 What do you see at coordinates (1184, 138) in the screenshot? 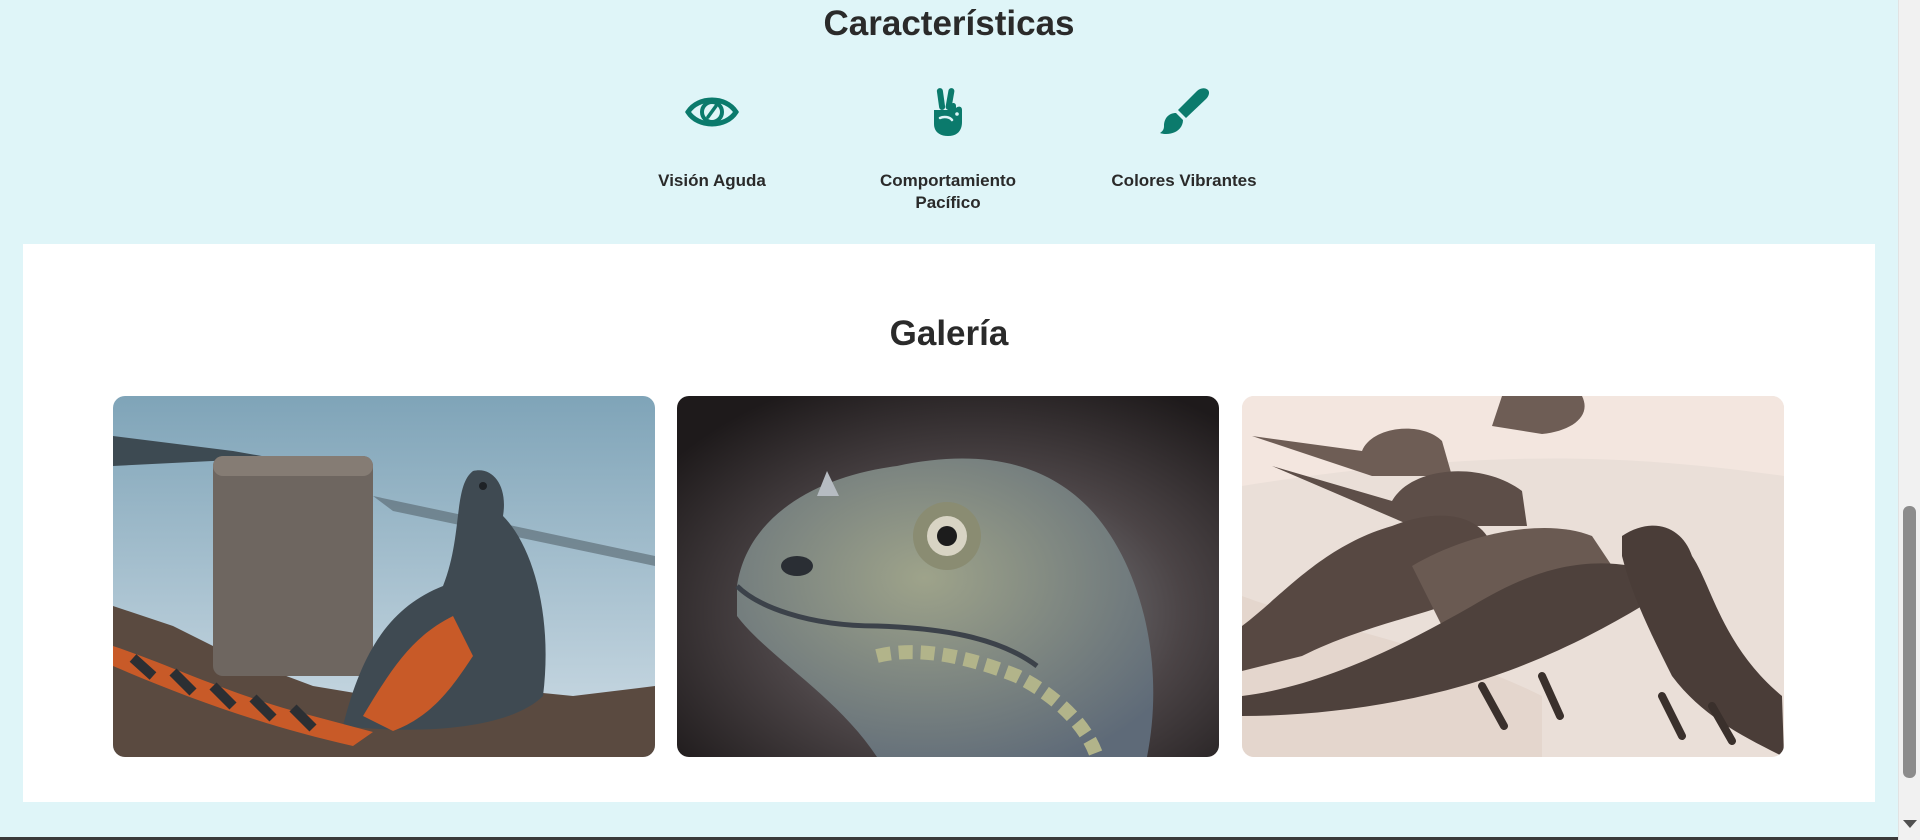
I see `feature-colors: Colores Vibrantes` at bounding box center [1184, 138].